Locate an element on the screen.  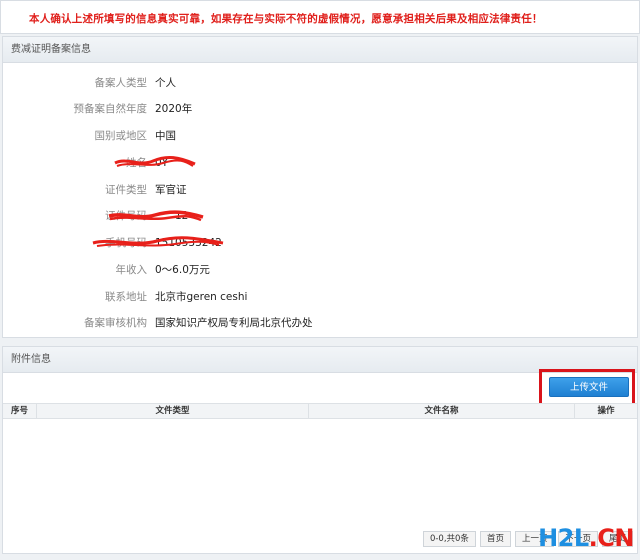
field-name: 姓名 0Y is located at coordinates (321, 163).